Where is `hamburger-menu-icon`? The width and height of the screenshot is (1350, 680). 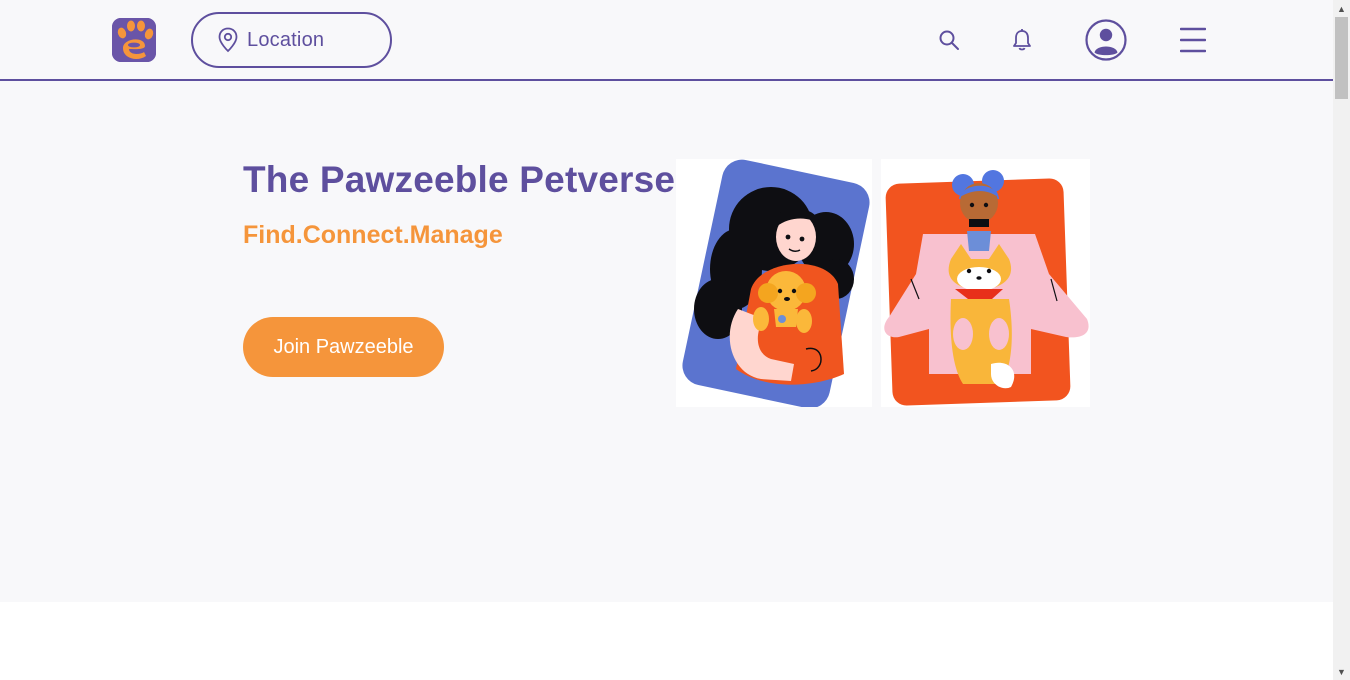 hamburger-menu-icon is located at coordinates (1193, 40).